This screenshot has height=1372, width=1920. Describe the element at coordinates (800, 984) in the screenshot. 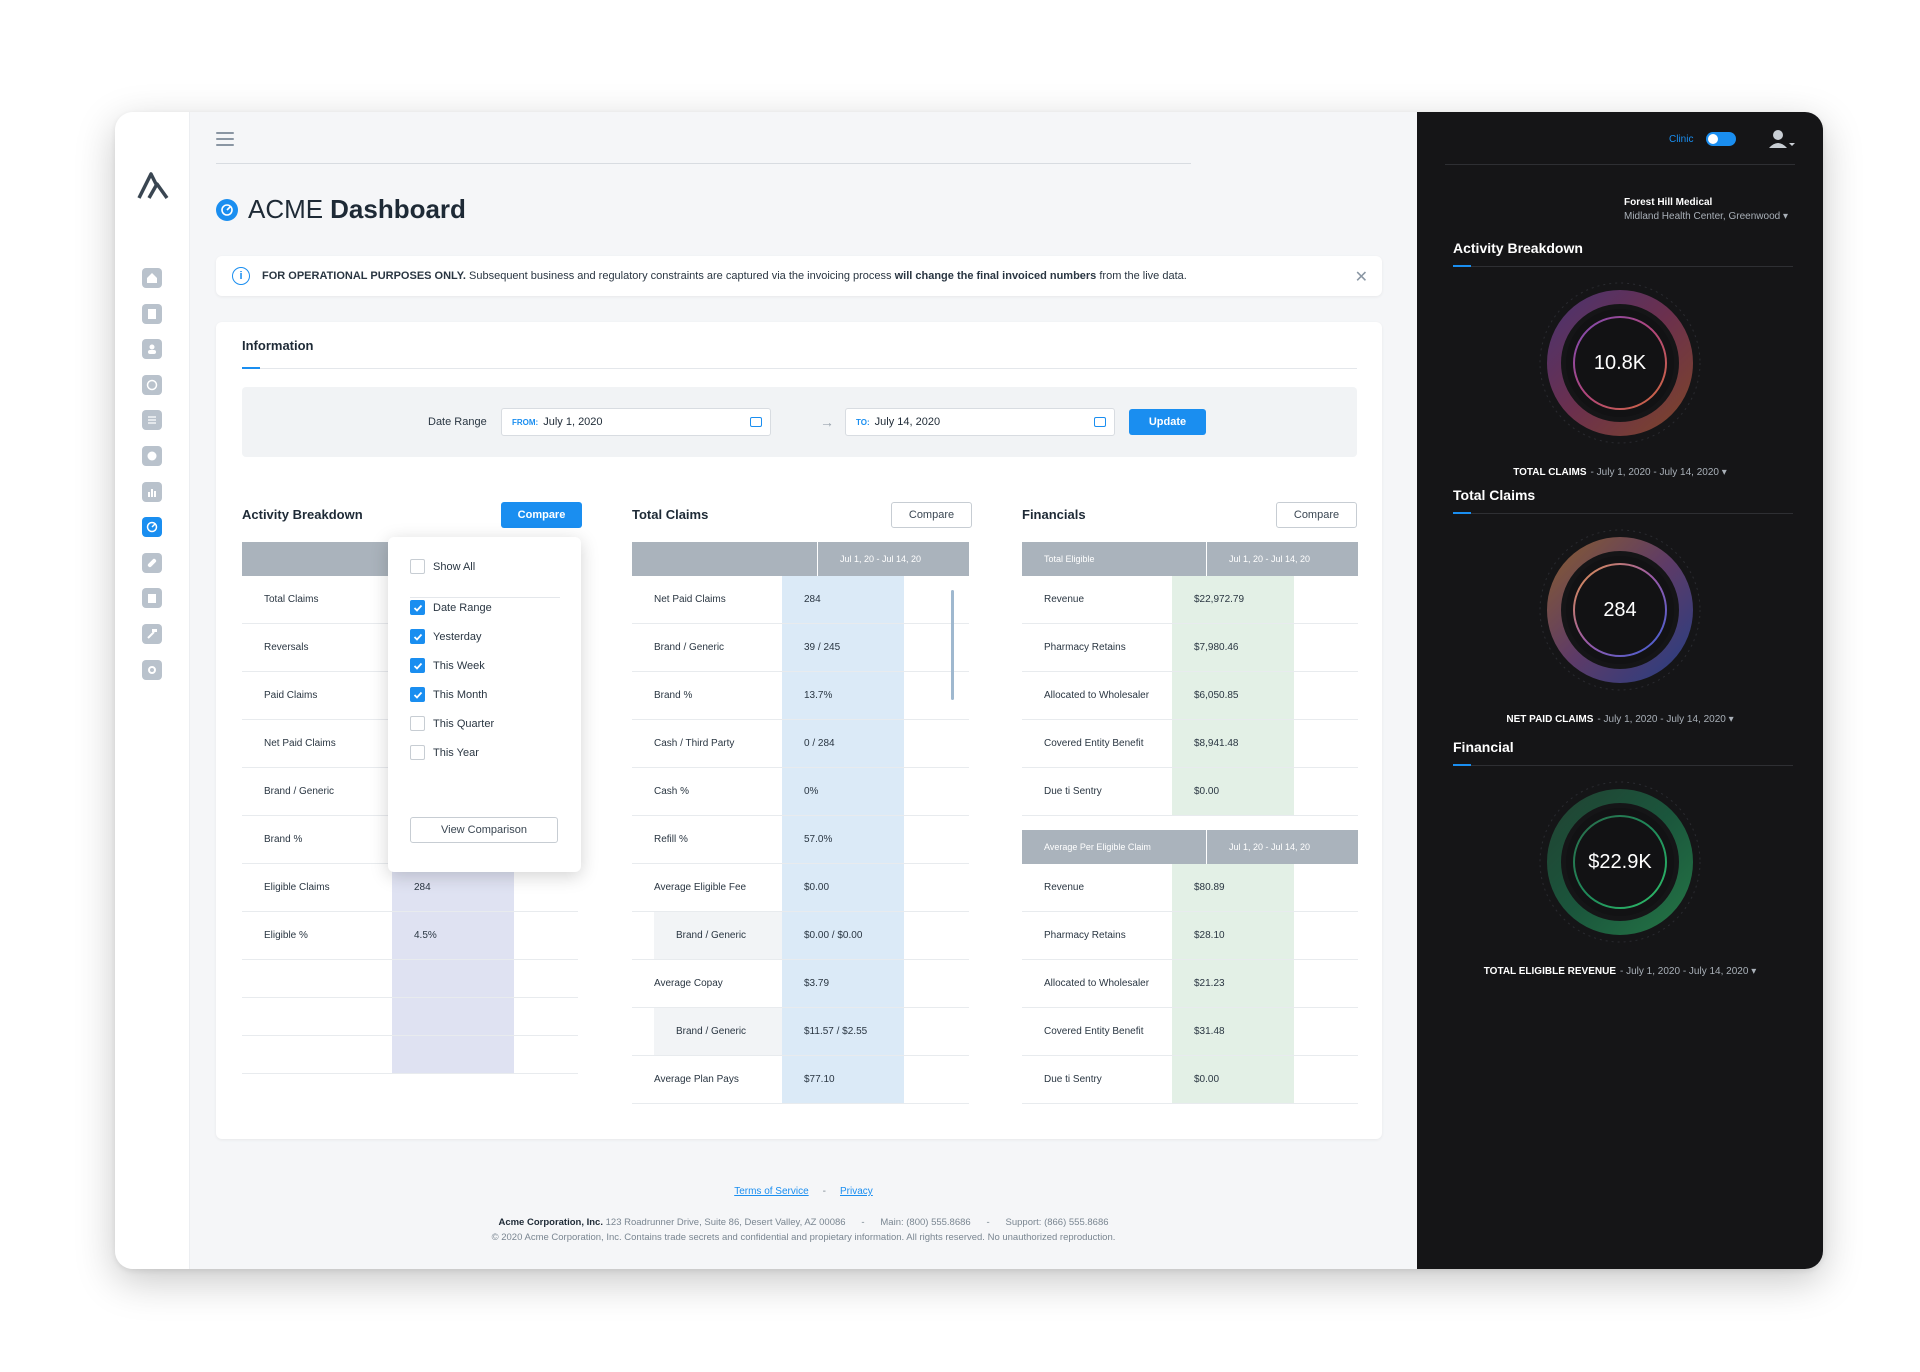

I see `table-row: Average Copay $3.79` at that location.